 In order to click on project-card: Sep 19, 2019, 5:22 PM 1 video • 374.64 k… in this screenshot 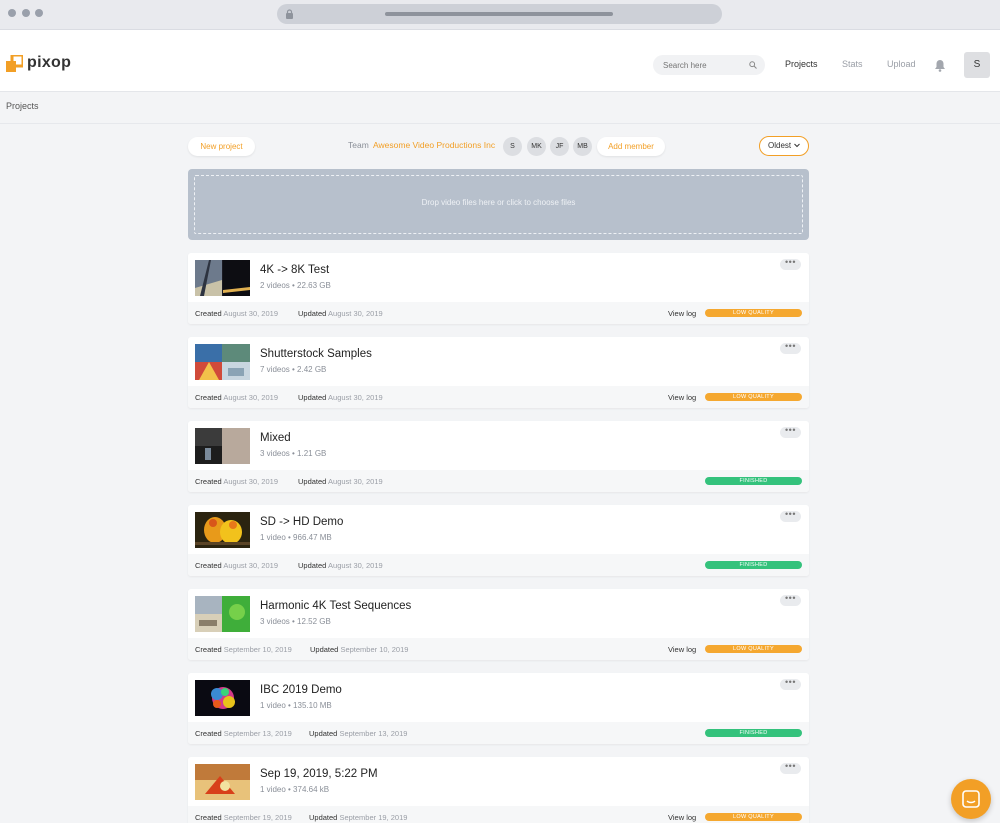, I will do `click(498, 790)`.